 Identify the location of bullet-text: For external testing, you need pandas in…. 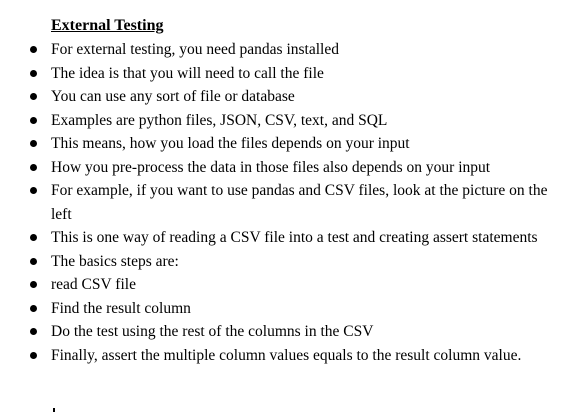
(195, 49).